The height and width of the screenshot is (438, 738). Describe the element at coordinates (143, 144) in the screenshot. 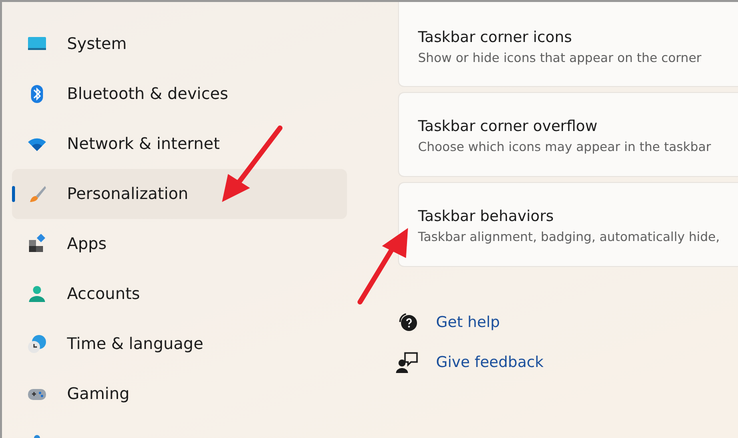

I see `sidebar-label: Network & internet` at that location.